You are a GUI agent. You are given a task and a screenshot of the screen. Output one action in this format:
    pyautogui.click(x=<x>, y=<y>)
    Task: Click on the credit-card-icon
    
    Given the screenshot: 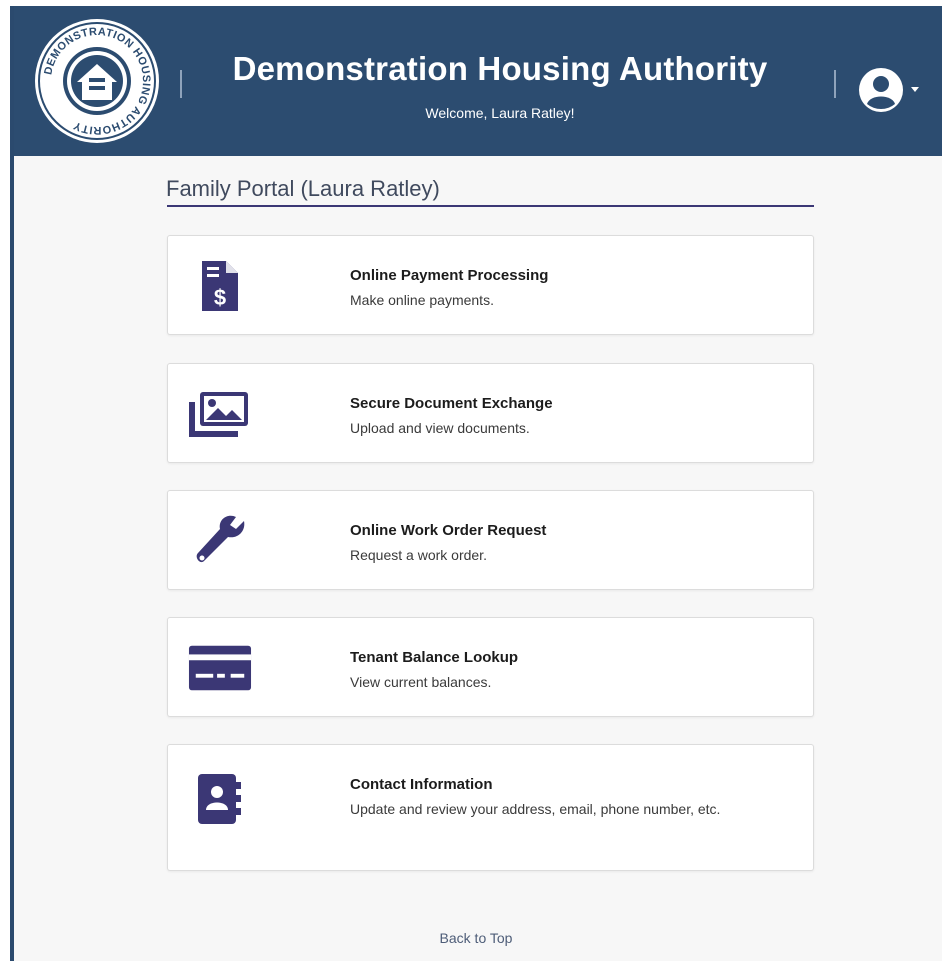 What is the action you would take?
    pyautogui.click(x=220, y=668)
    